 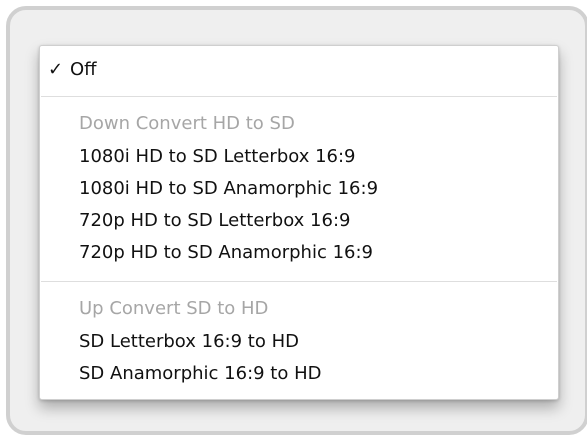 What do you see at coordinates (217, 157) in the screenshot?
I see `menu-item-1080i-hd-to-sd-letterbox: 1080i HD to SD Letterbox 16:9` at bounding box center [217, 157].